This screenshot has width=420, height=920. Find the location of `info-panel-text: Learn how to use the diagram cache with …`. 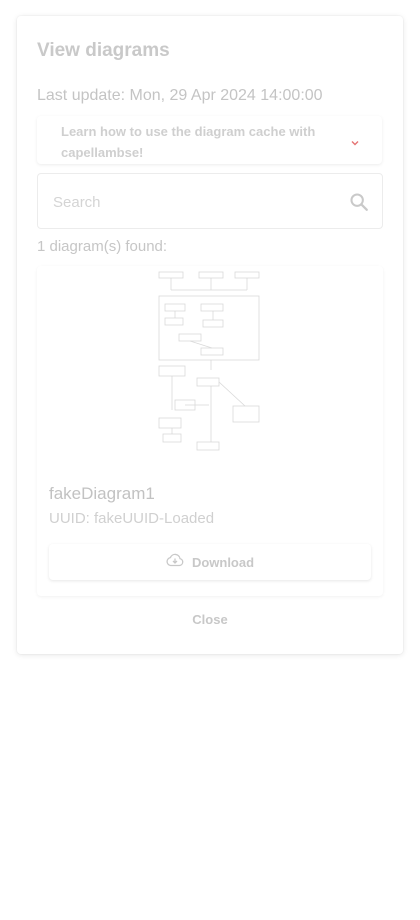

info-panel-text: Learn how to use the diagram cache with … is located at coordinates (188, 142).